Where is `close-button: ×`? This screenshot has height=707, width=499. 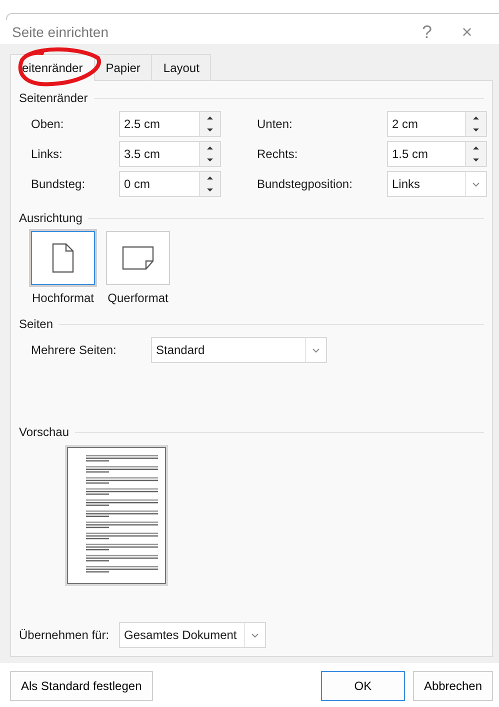 close-button: × is located at coordinates (467, 32).